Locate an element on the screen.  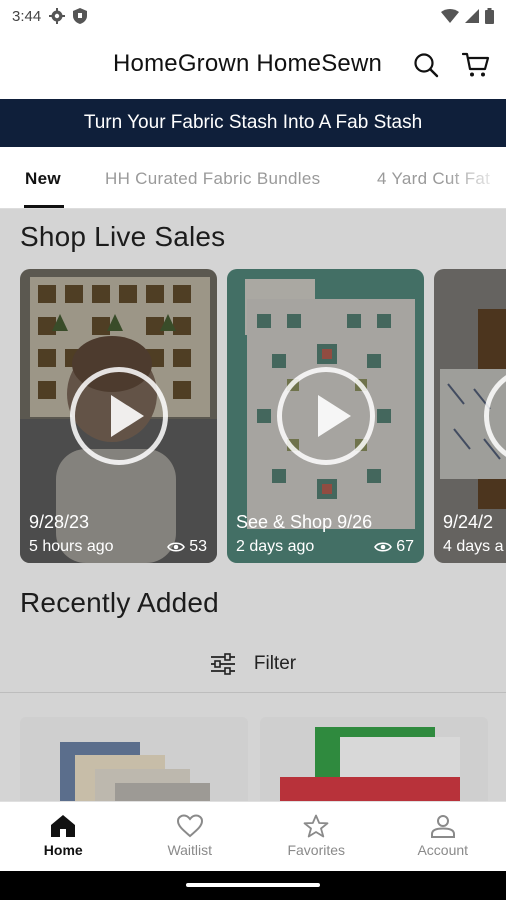
nav-home: Home is located at coordinates (63, 836).